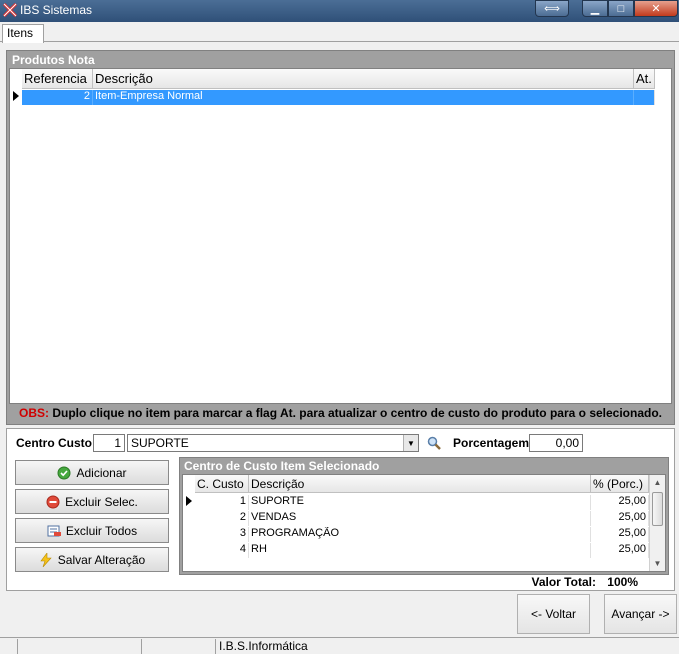 The image size is (679, 654). What do you see at coordinates (56, 10) in the screenshot?
I see `window-title: IBS Sistemas` at bounding box center [56, 10].